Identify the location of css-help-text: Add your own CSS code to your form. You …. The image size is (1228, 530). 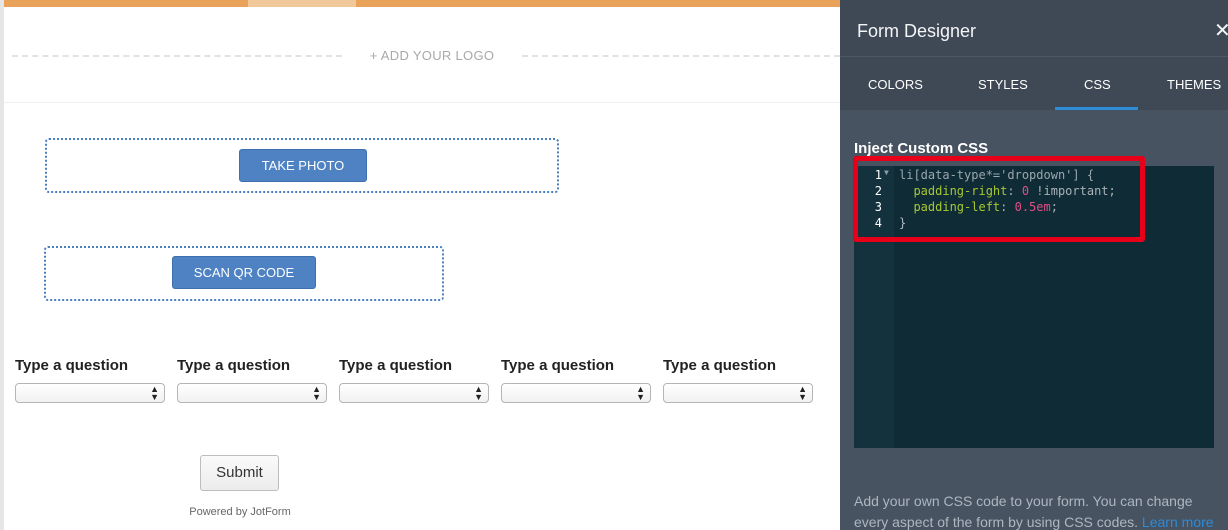
(1041, 510).